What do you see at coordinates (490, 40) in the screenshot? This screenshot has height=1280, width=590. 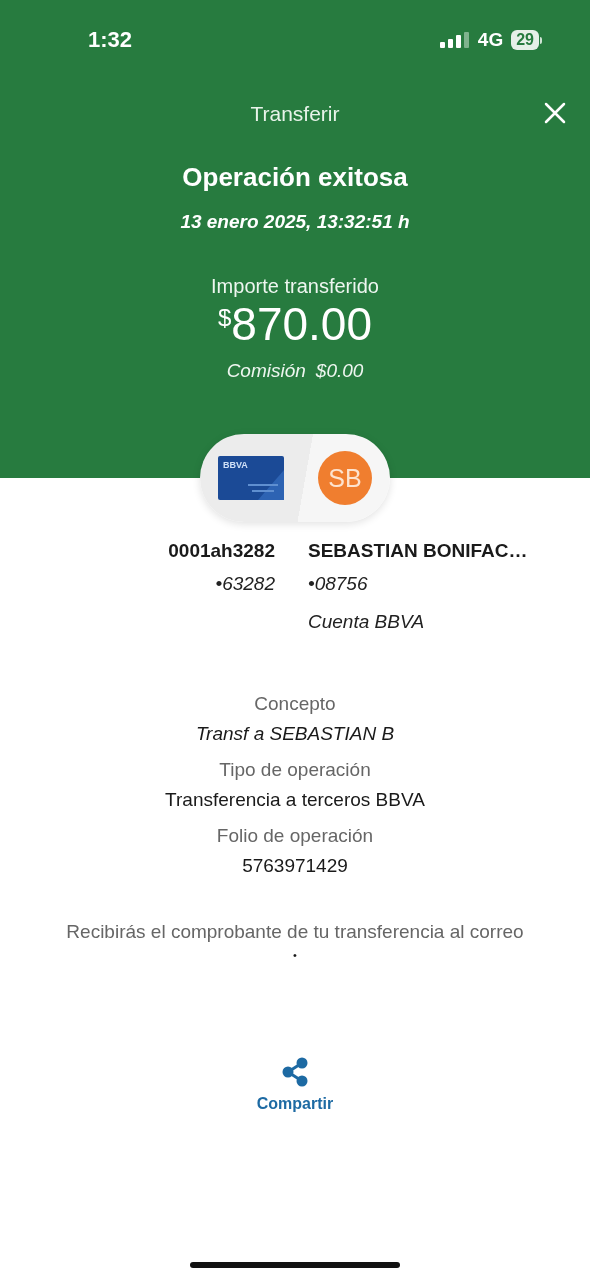 I see `network-label: 4G` at bounding box center [490, 40].